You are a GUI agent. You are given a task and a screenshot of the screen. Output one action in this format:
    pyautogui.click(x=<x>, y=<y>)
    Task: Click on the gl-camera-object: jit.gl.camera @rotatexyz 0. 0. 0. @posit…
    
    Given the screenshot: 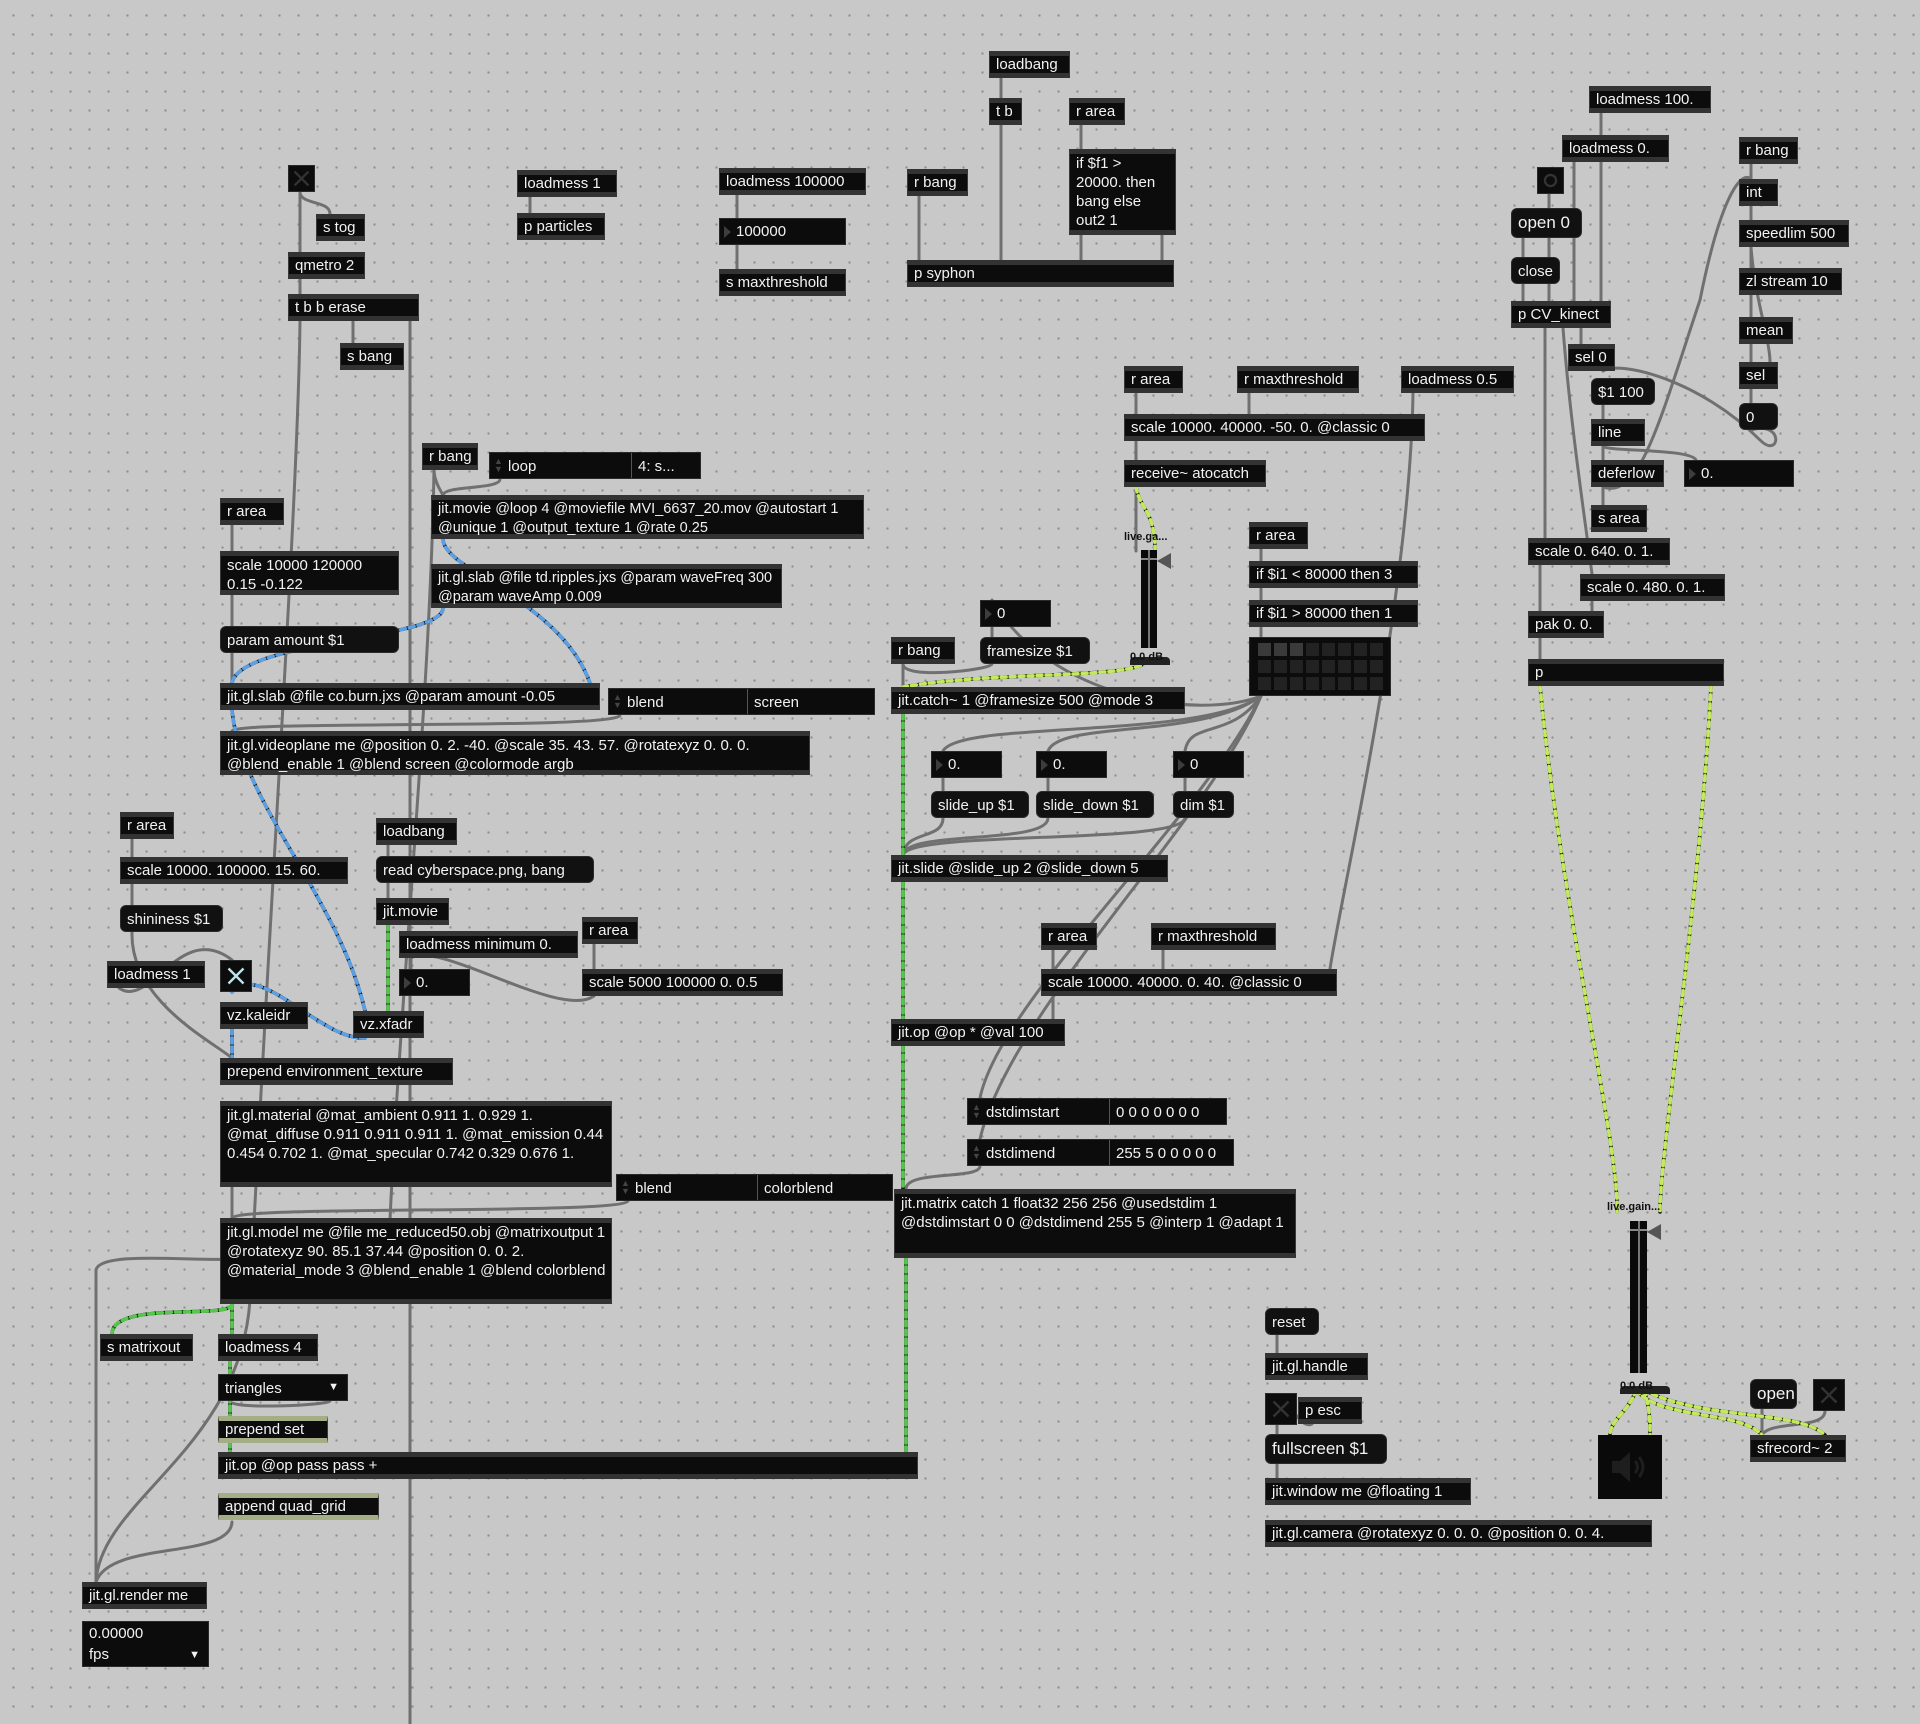 What is the action you would take?
    pyautogui.click(x=1458, y=1533)
    